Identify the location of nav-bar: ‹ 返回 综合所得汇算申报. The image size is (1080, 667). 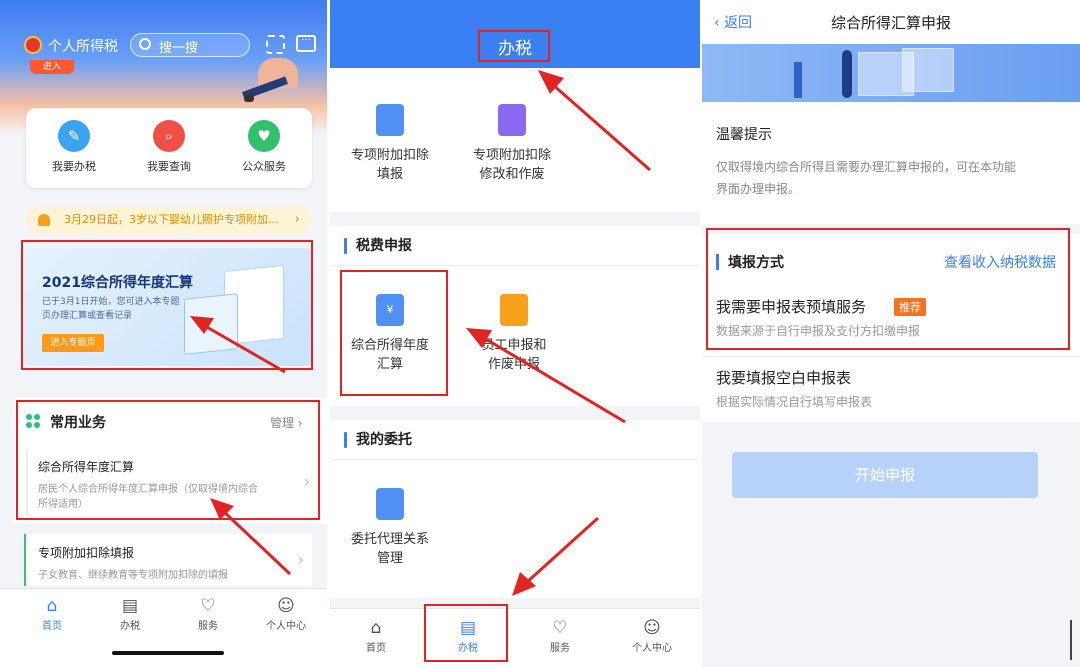
(891, 22).